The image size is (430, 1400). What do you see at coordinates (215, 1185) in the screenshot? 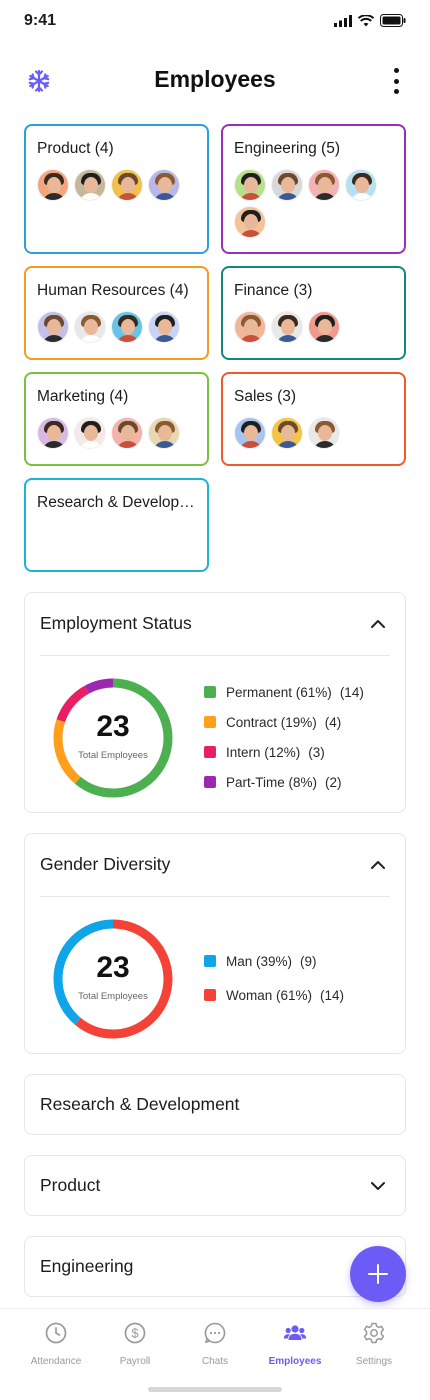
I see `product-section: Product` at bounding box center [215, 1185].